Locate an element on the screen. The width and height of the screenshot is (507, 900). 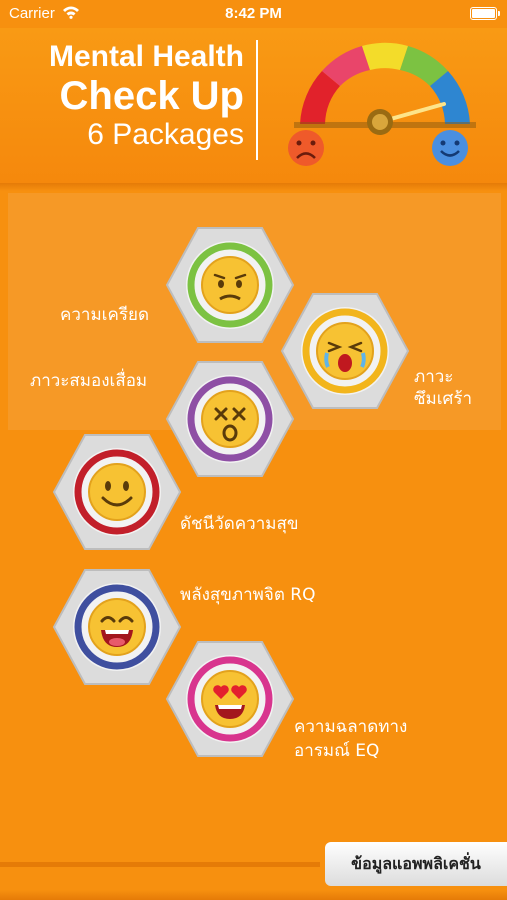
status-bar: Carrier 8:42 PM is located at coordinates (253, 14).